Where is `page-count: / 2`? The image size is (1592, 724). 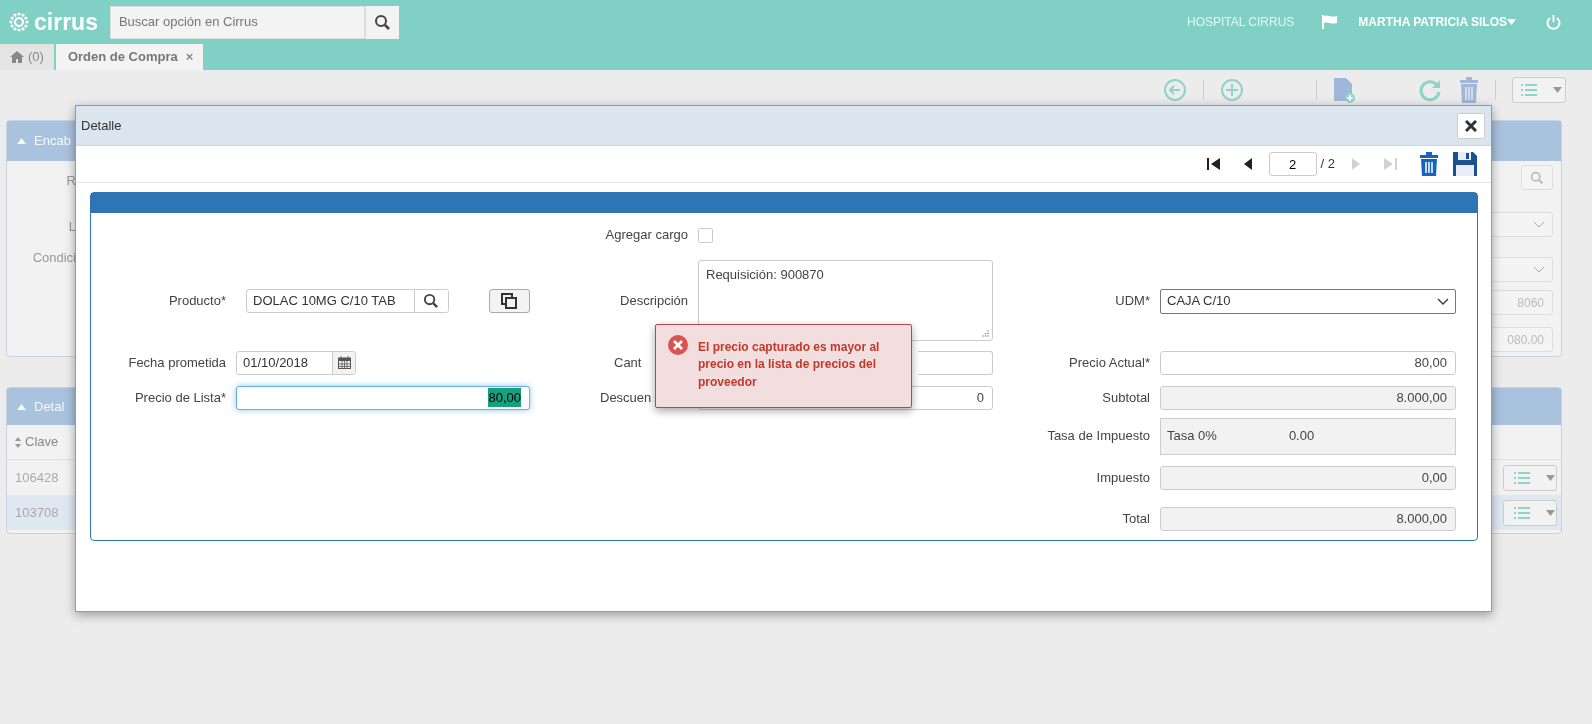
page-count: / 2 is located at coordinates (1327, 164).